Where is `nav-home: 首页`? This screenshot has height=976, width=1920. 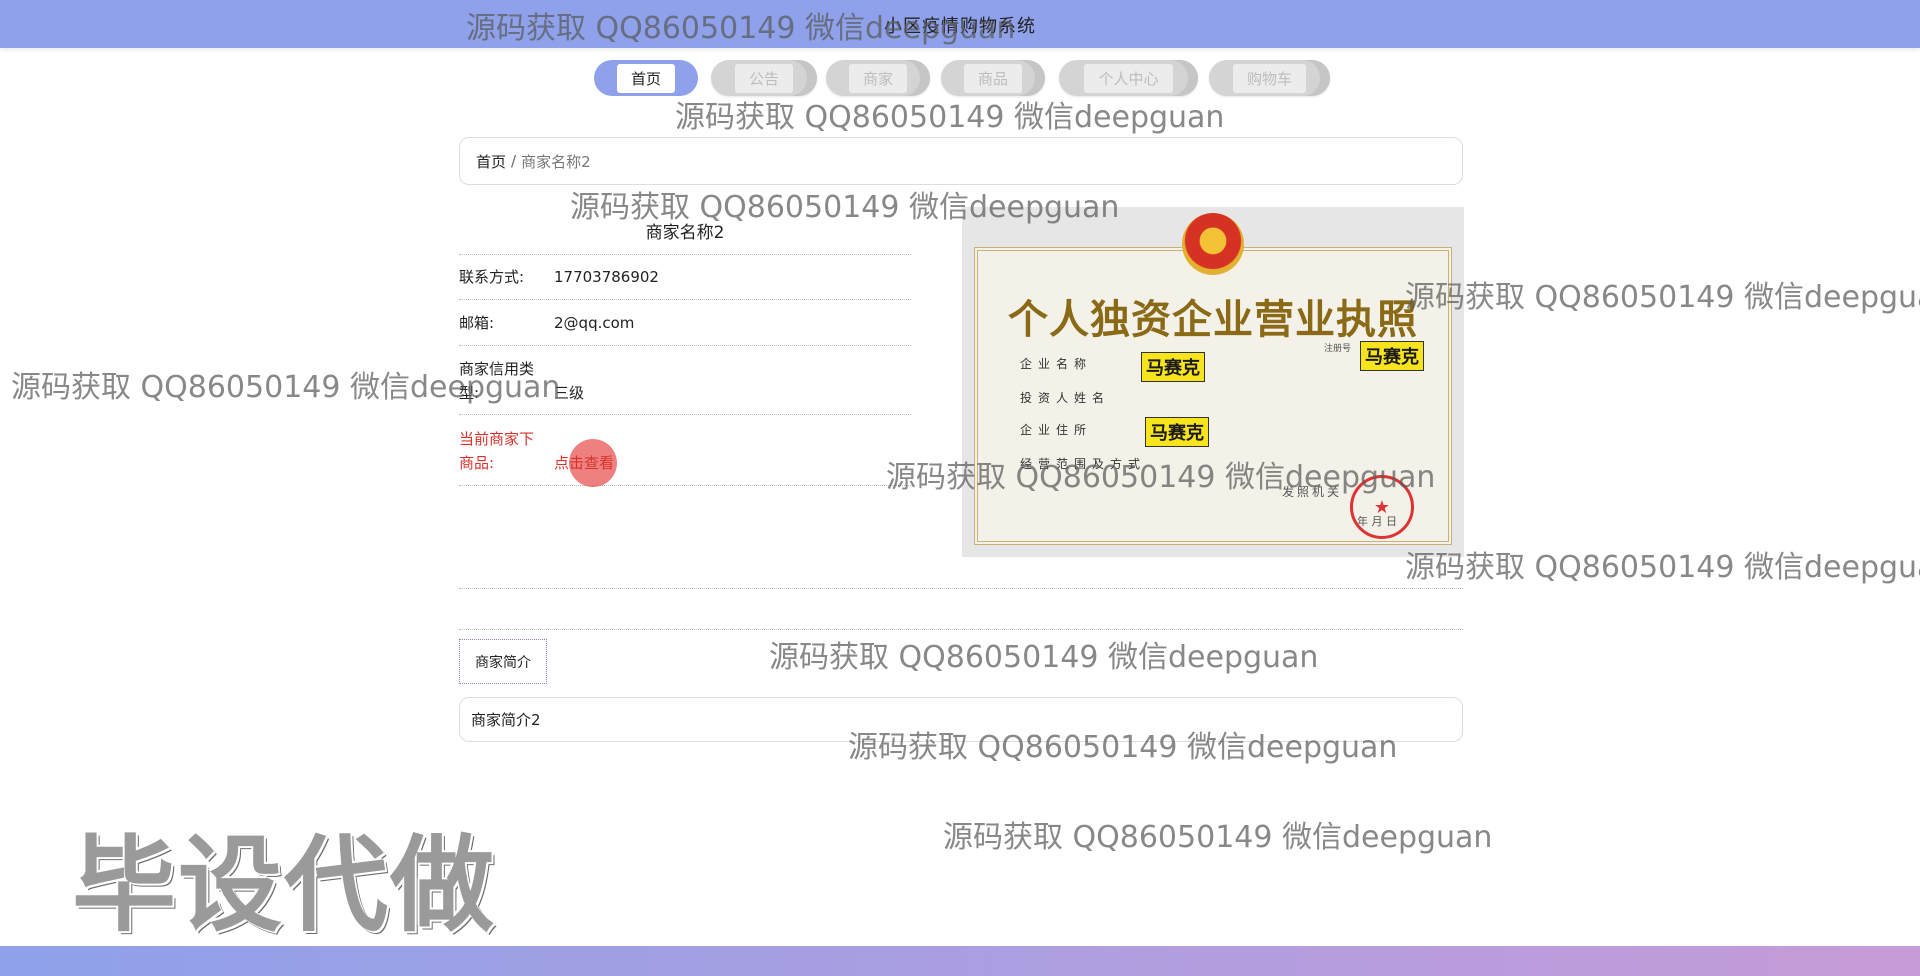 nav-home: 首页 is located at coordinates (646, 78).